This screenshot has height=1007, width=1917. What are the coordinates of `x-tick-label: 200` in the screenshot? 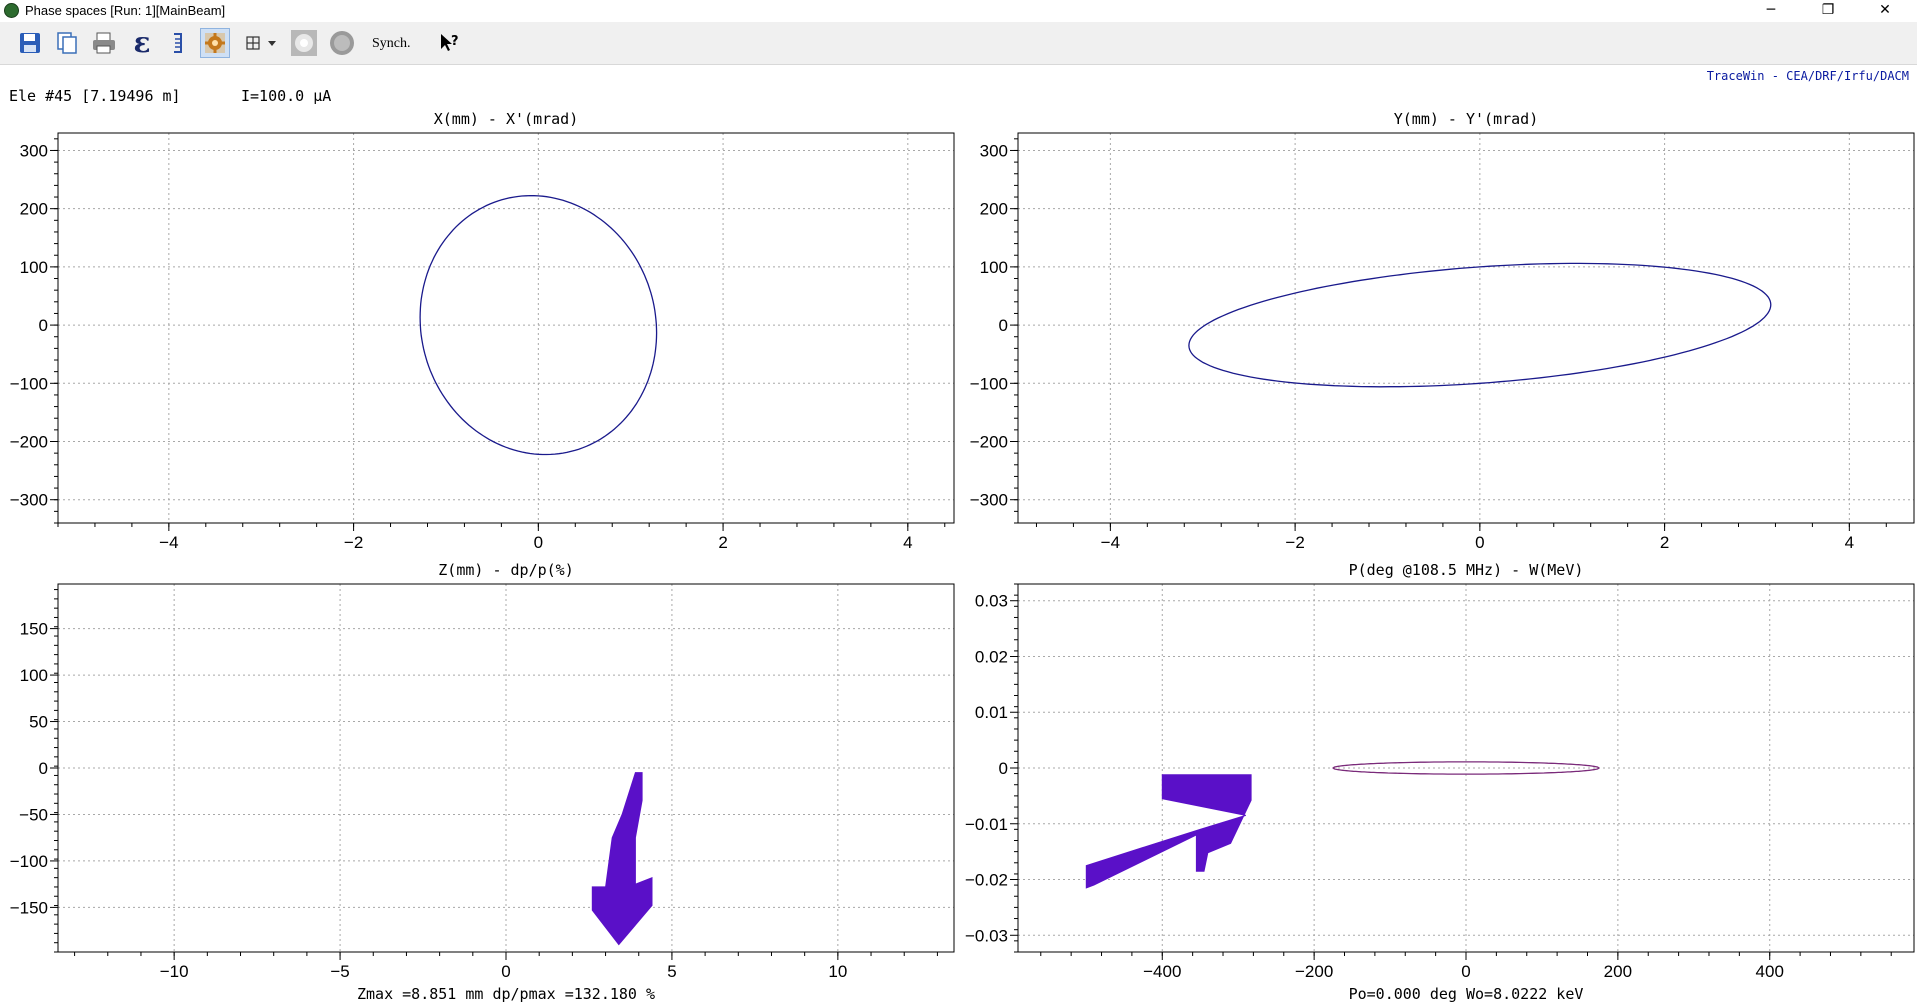 It's located at (1618, 971).